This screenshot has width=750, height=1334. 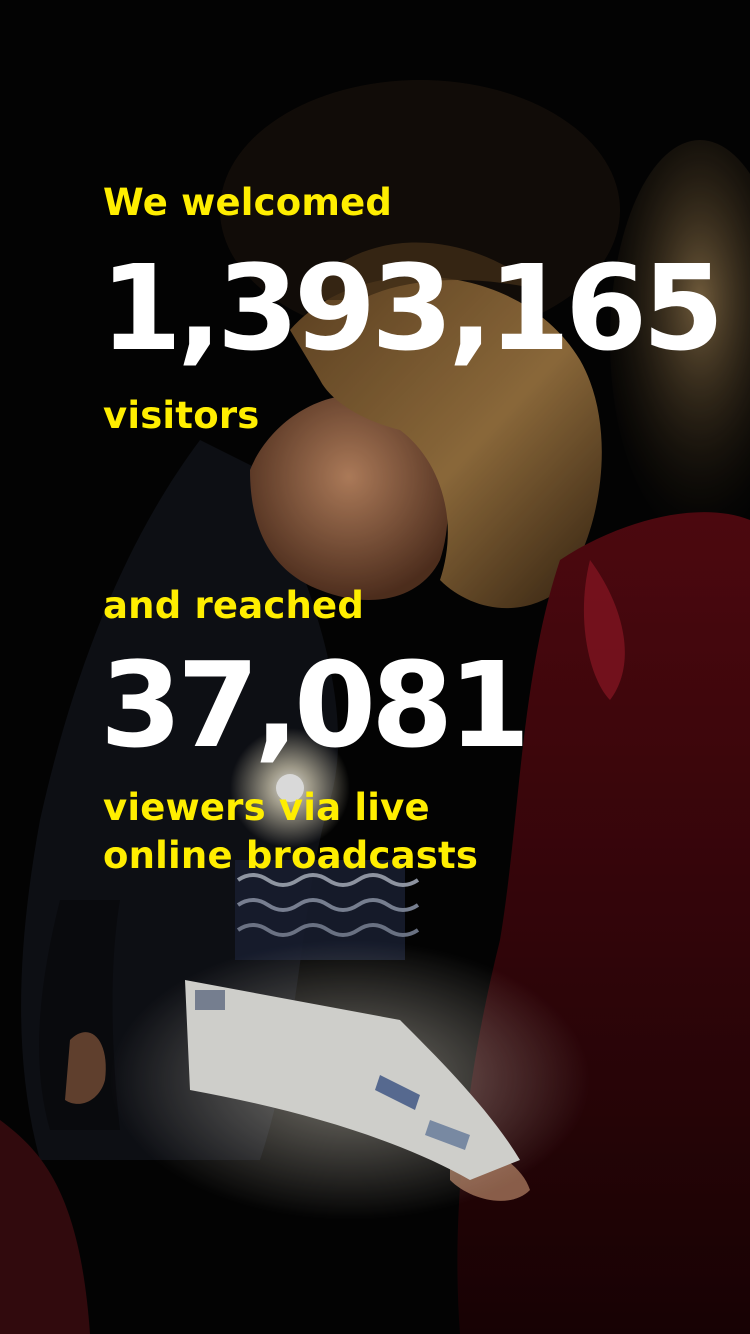 What do you see at coordinates (248, 202) in the screenshot?
I see `visitors-lead-text: We welcomed` at bounding box center [248, 202].